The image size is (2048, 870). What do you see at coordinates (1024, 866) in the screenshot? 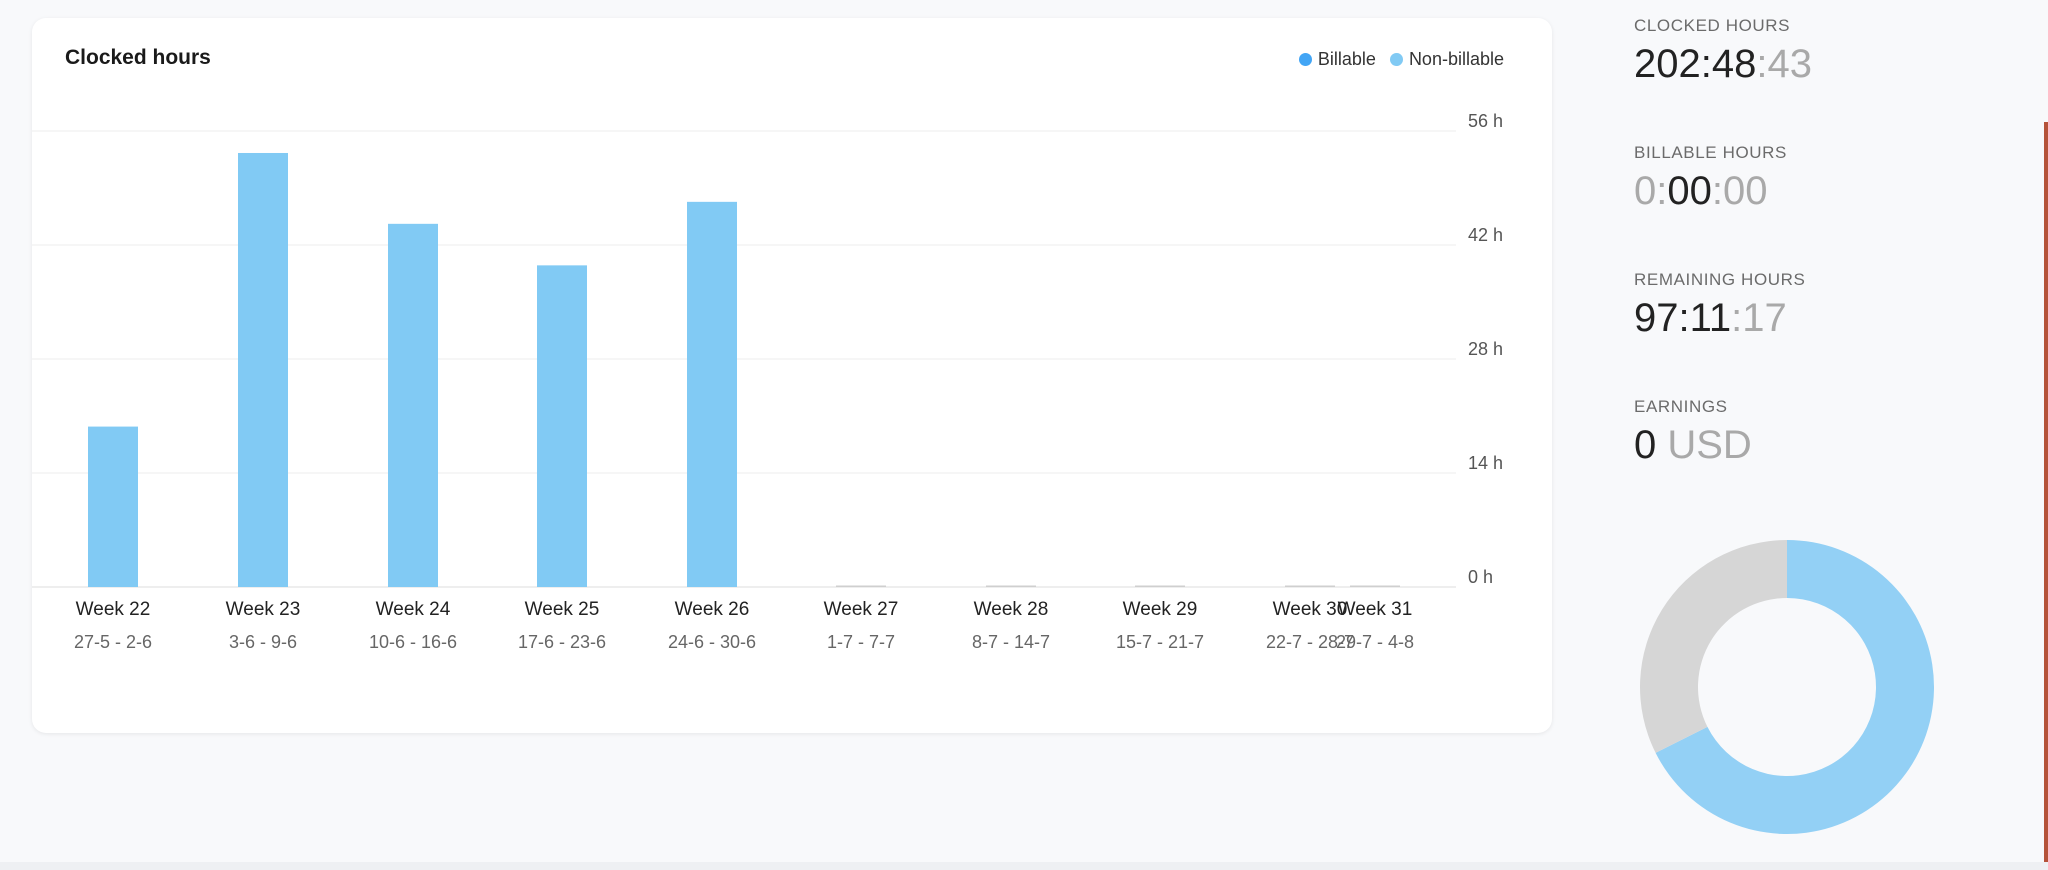
I see `bottom-divider` at bounding box center [1024, 866].